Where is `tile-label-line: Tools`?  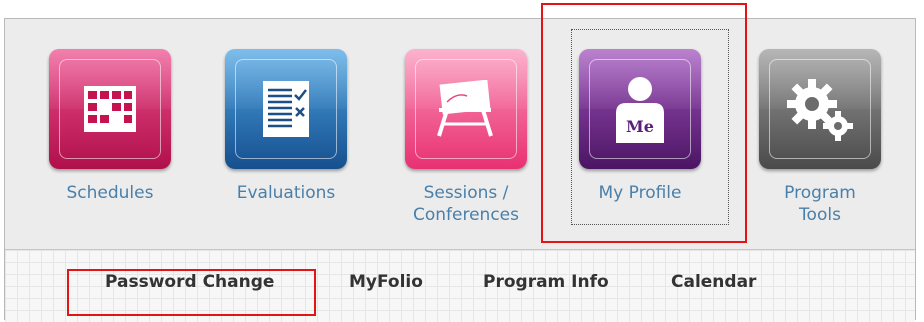
tile-label-line: Tools is located at coordinates (820, 215).